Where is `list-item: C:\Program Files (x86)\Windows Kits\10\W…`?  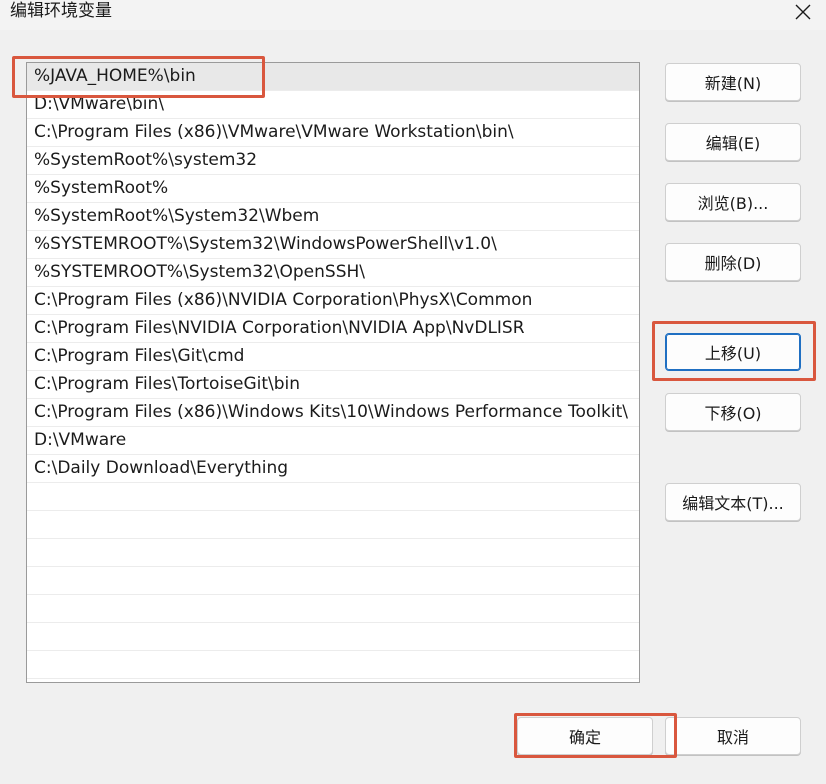
list-item: C:\Program Files (x86)\Windows Kits\10\W… is located at coordinates (333, 413).